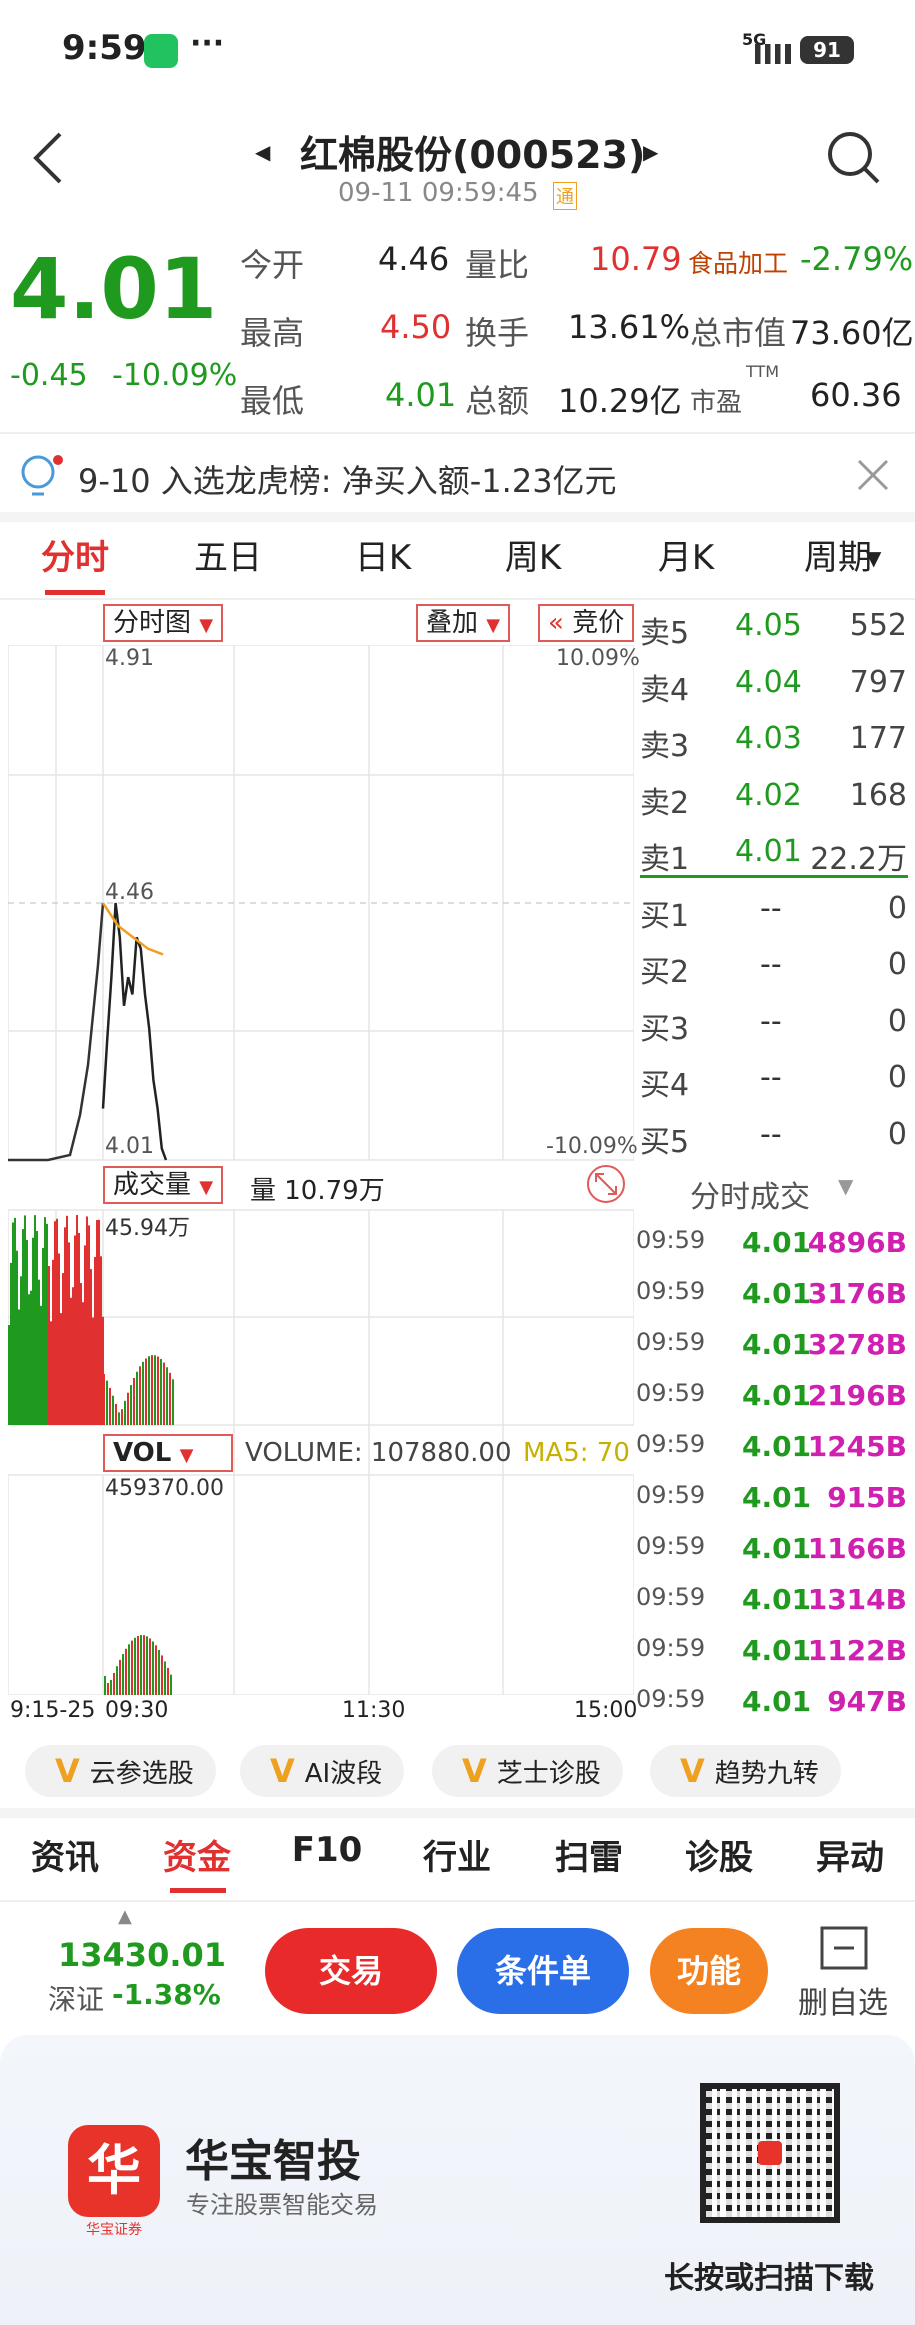 The width and height of the screenshot is (915, 2325). I want to click on tag-cloud-pick: V 云参选股, so click(120, 1771).